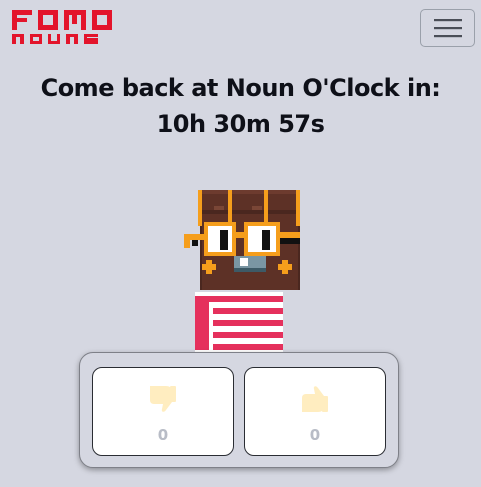 Image resolution: width=481 pixels, height=487 pixels. Describe the element at coordinates (240, 88) in the screenshot. I see `countdown-message: Come back at Noun O'Clock in:` at that location.